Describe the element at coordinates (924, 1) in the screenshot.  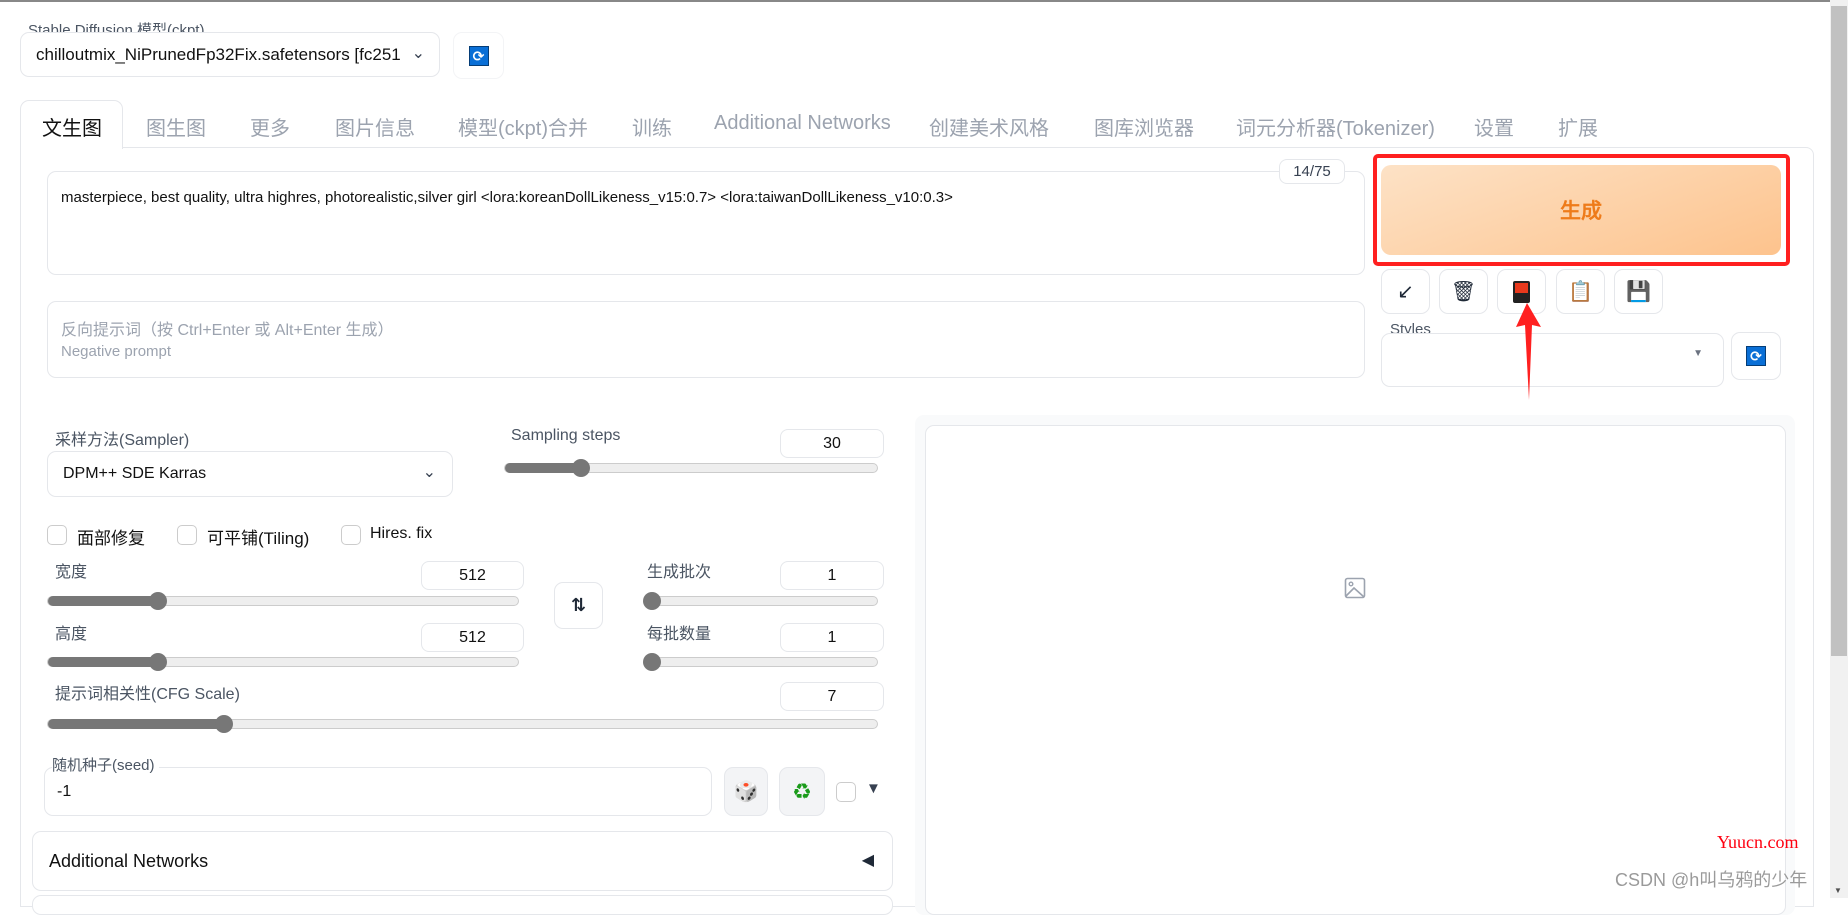
I see `window-top-border` at that location.